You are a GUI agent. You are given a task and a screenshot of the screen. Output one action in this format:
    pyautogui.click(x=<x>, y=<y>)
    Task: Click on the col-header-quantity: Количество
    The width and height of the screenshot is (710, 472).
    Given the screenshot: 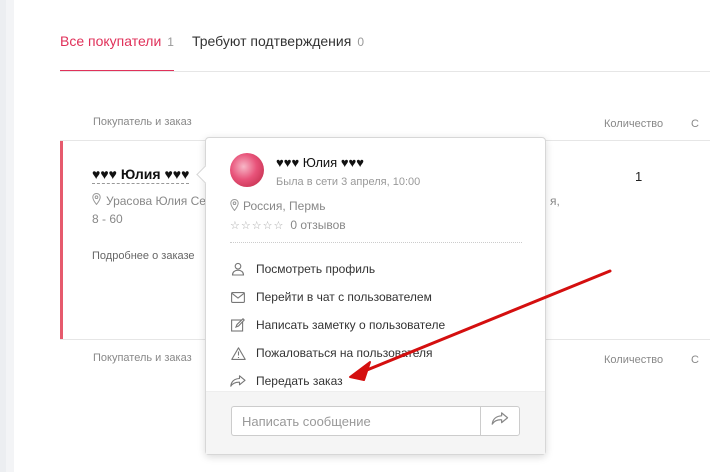 What is the action you would take?
    pyautogui.click(x=634, y=124)
    